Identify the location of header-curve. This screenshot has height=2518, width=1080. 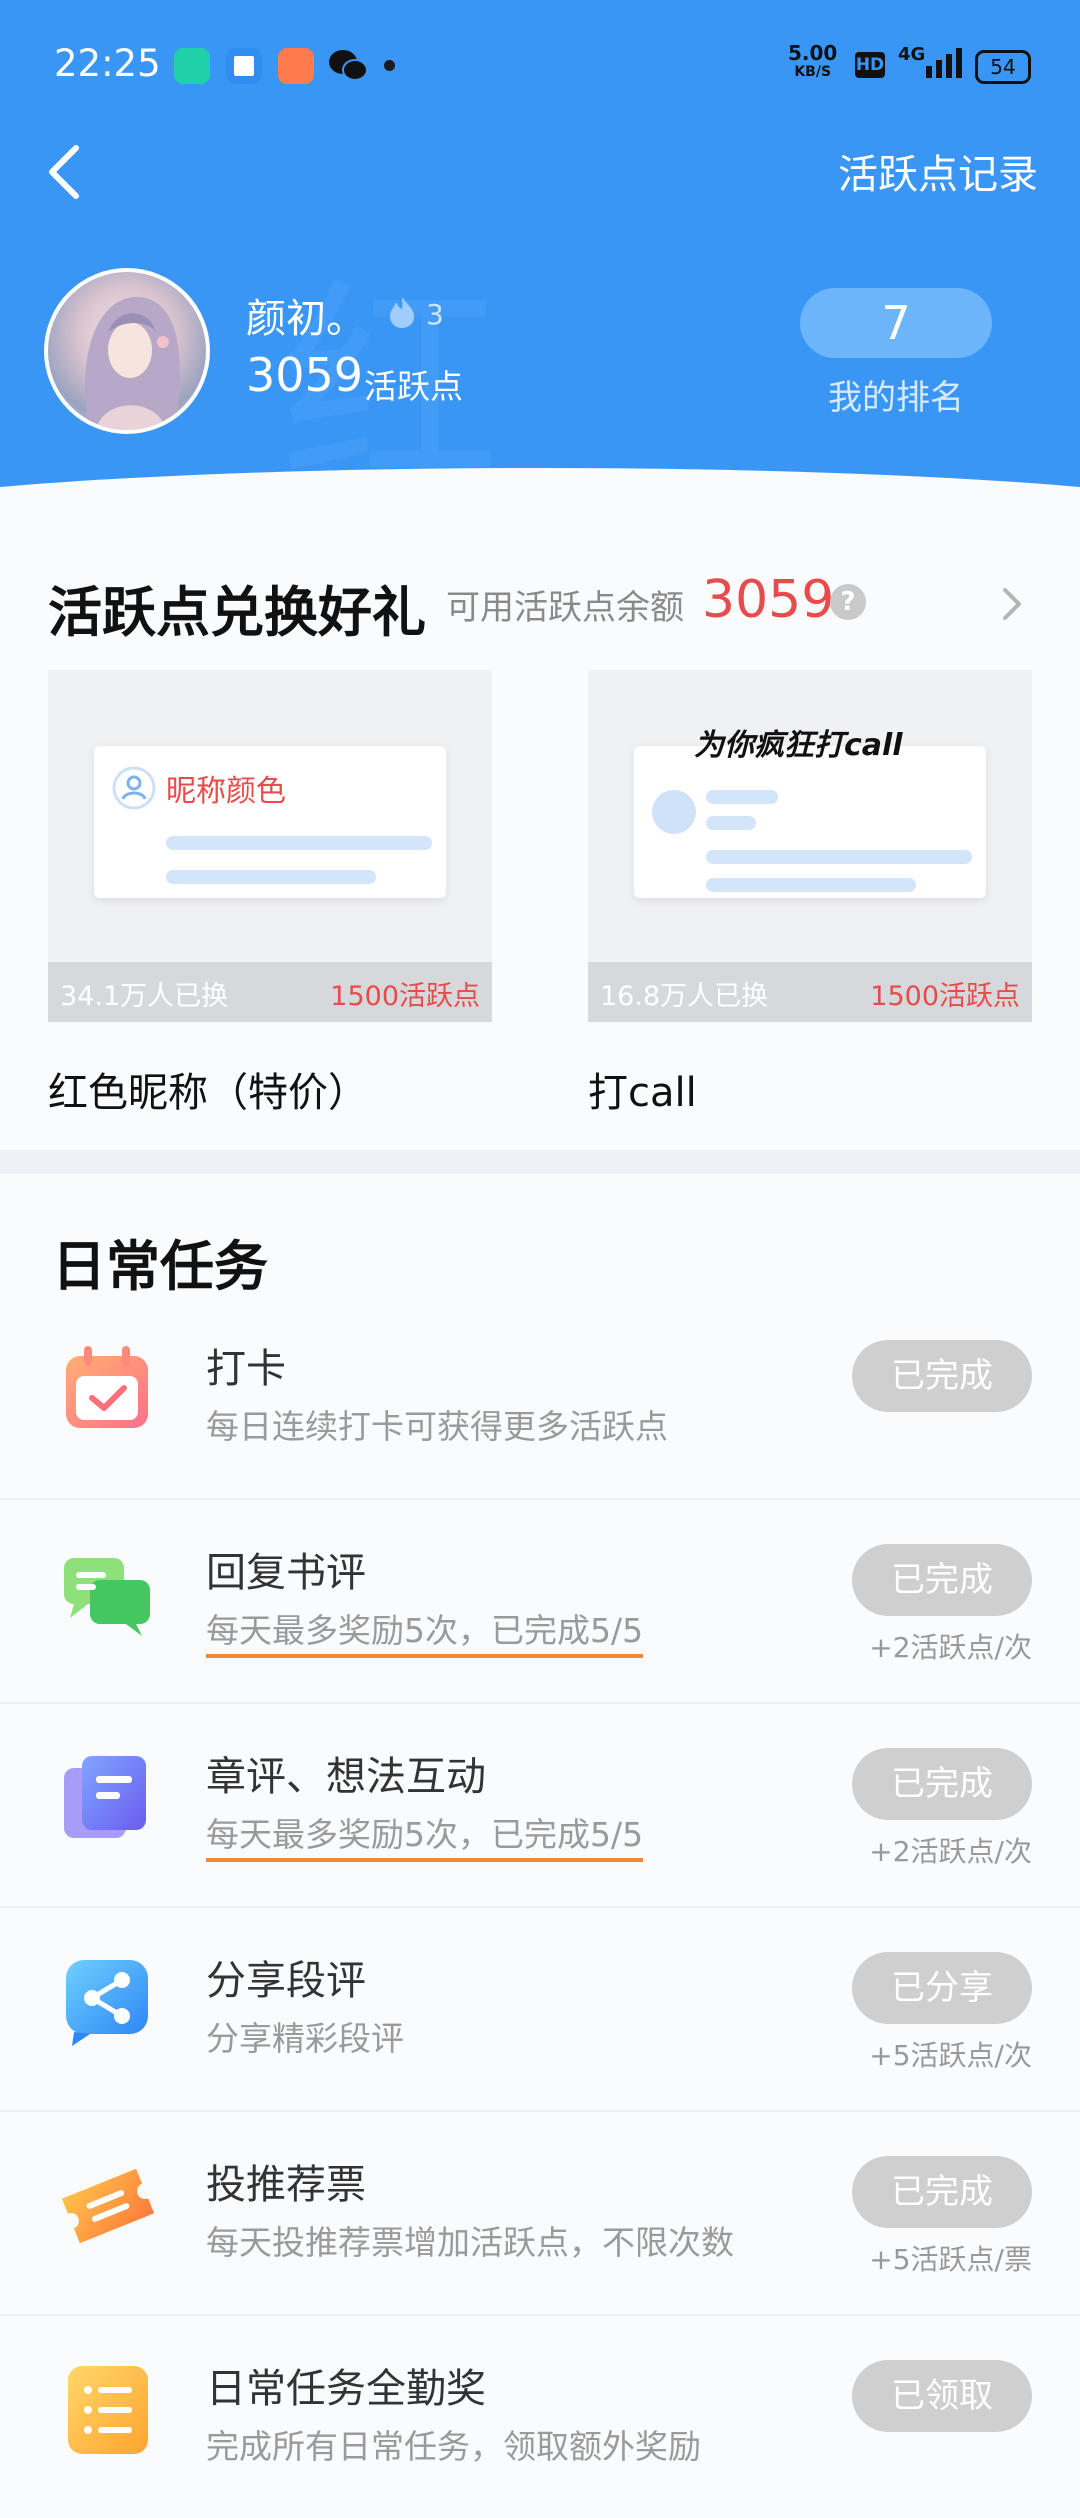
(540, 484).